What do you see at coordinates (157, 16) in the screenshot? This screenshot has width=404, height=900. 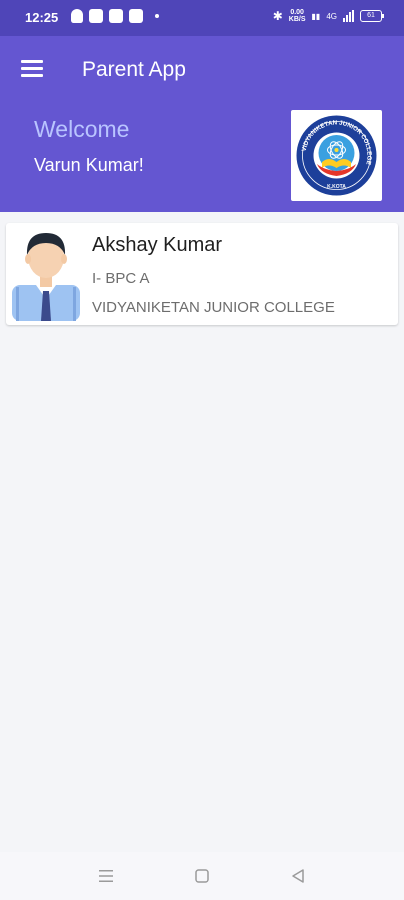 I see `more-notifications-dot-icon` at bounding box center [157, 16].